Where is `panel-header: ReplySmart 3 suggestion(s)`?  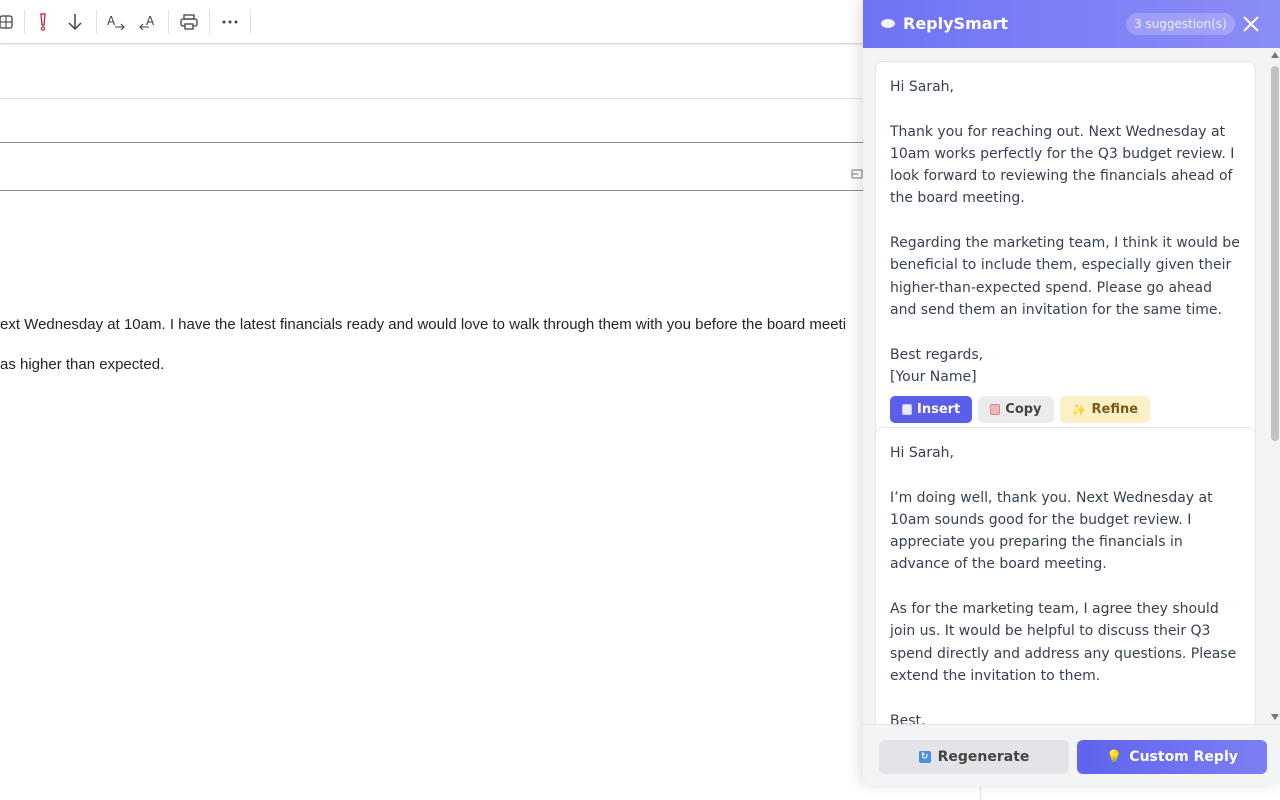
panel-header: ReplySmart 3 suggestion(s) is located at coordinates (1071, 24).